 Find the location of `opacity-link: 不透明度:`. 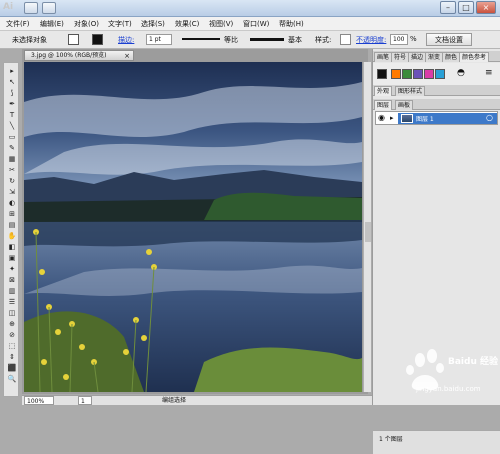

opacity-link: 不透明度: is located at coordinates (371, 40).